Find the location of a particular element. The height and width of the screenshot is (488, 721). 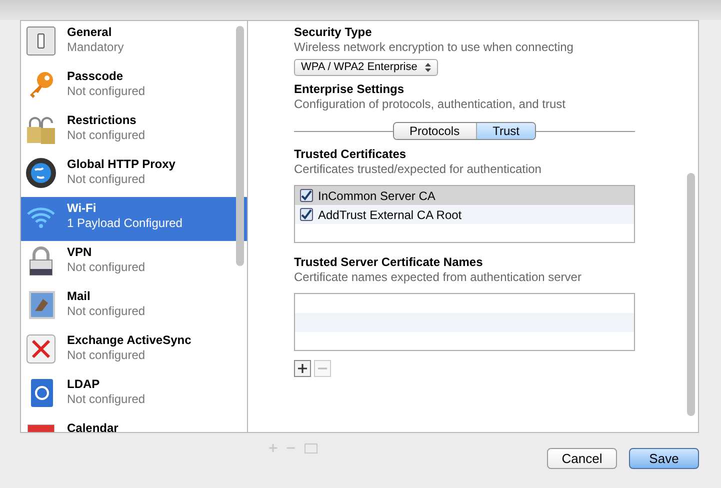

section-description: Wireless network encryption to use when connecting is located at coordinates (434, 47).